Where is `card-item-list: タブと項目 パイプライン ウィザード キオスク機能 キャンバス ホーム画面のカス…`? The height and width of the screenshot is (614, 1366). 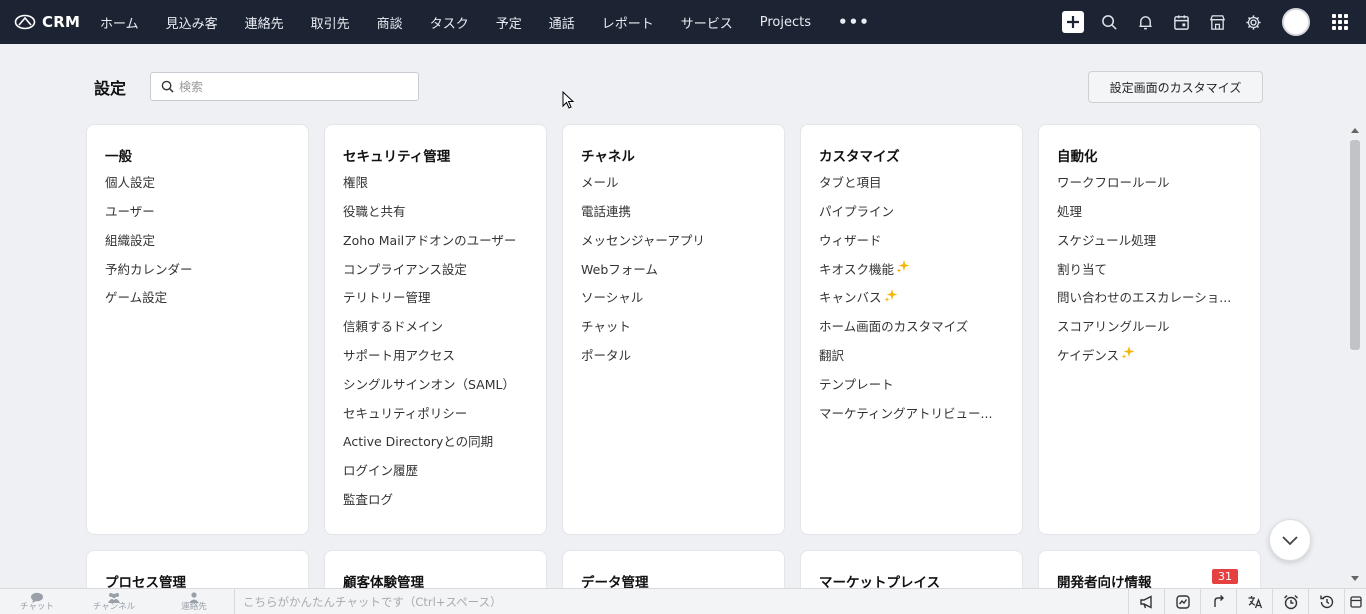 card-item-list: タブと項目 パイプライン ウィザード キオスク機能 キャンバス ホーム画面のカス… is located at coordinates (905, 306).